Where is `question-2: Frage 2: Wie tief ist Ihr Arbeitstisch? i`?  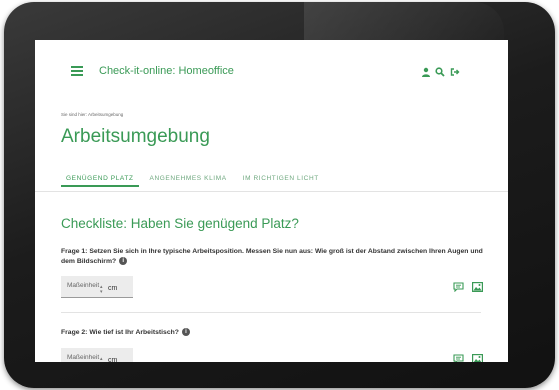 question-2: Frage 2: Wie tief ist Ihr Arbeitstisch? i is located at coordinates (276, 333).